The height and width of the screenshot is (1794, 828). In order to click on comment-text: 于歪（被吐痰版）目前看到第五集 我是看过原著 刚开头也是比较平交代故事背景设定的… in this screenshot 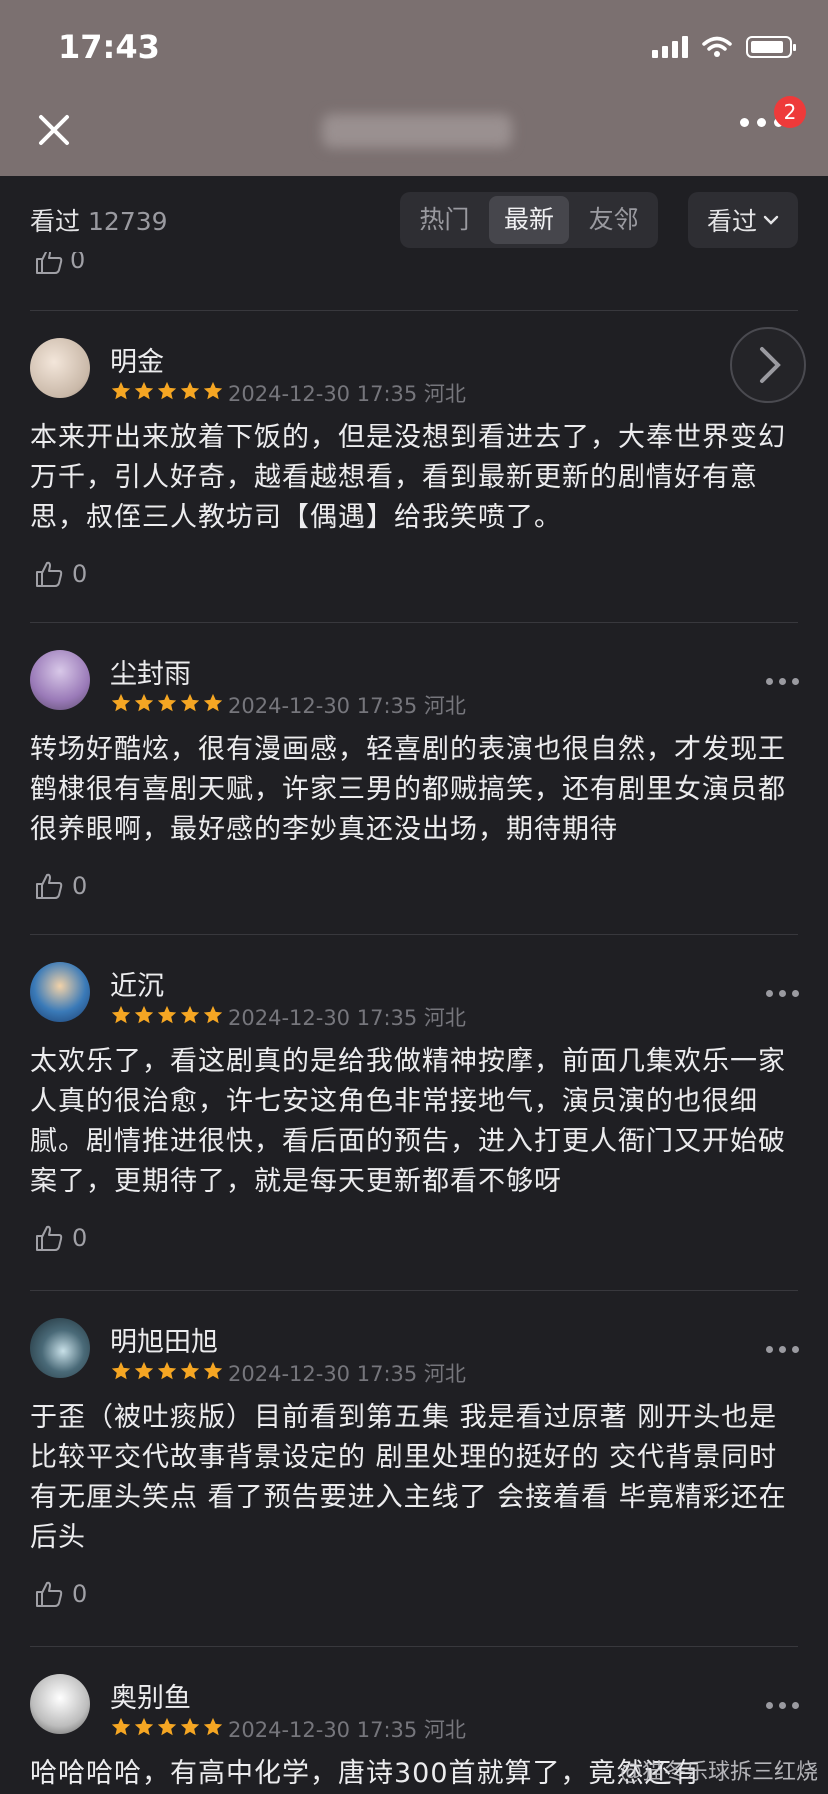, I will do `click(408, 1477)`.